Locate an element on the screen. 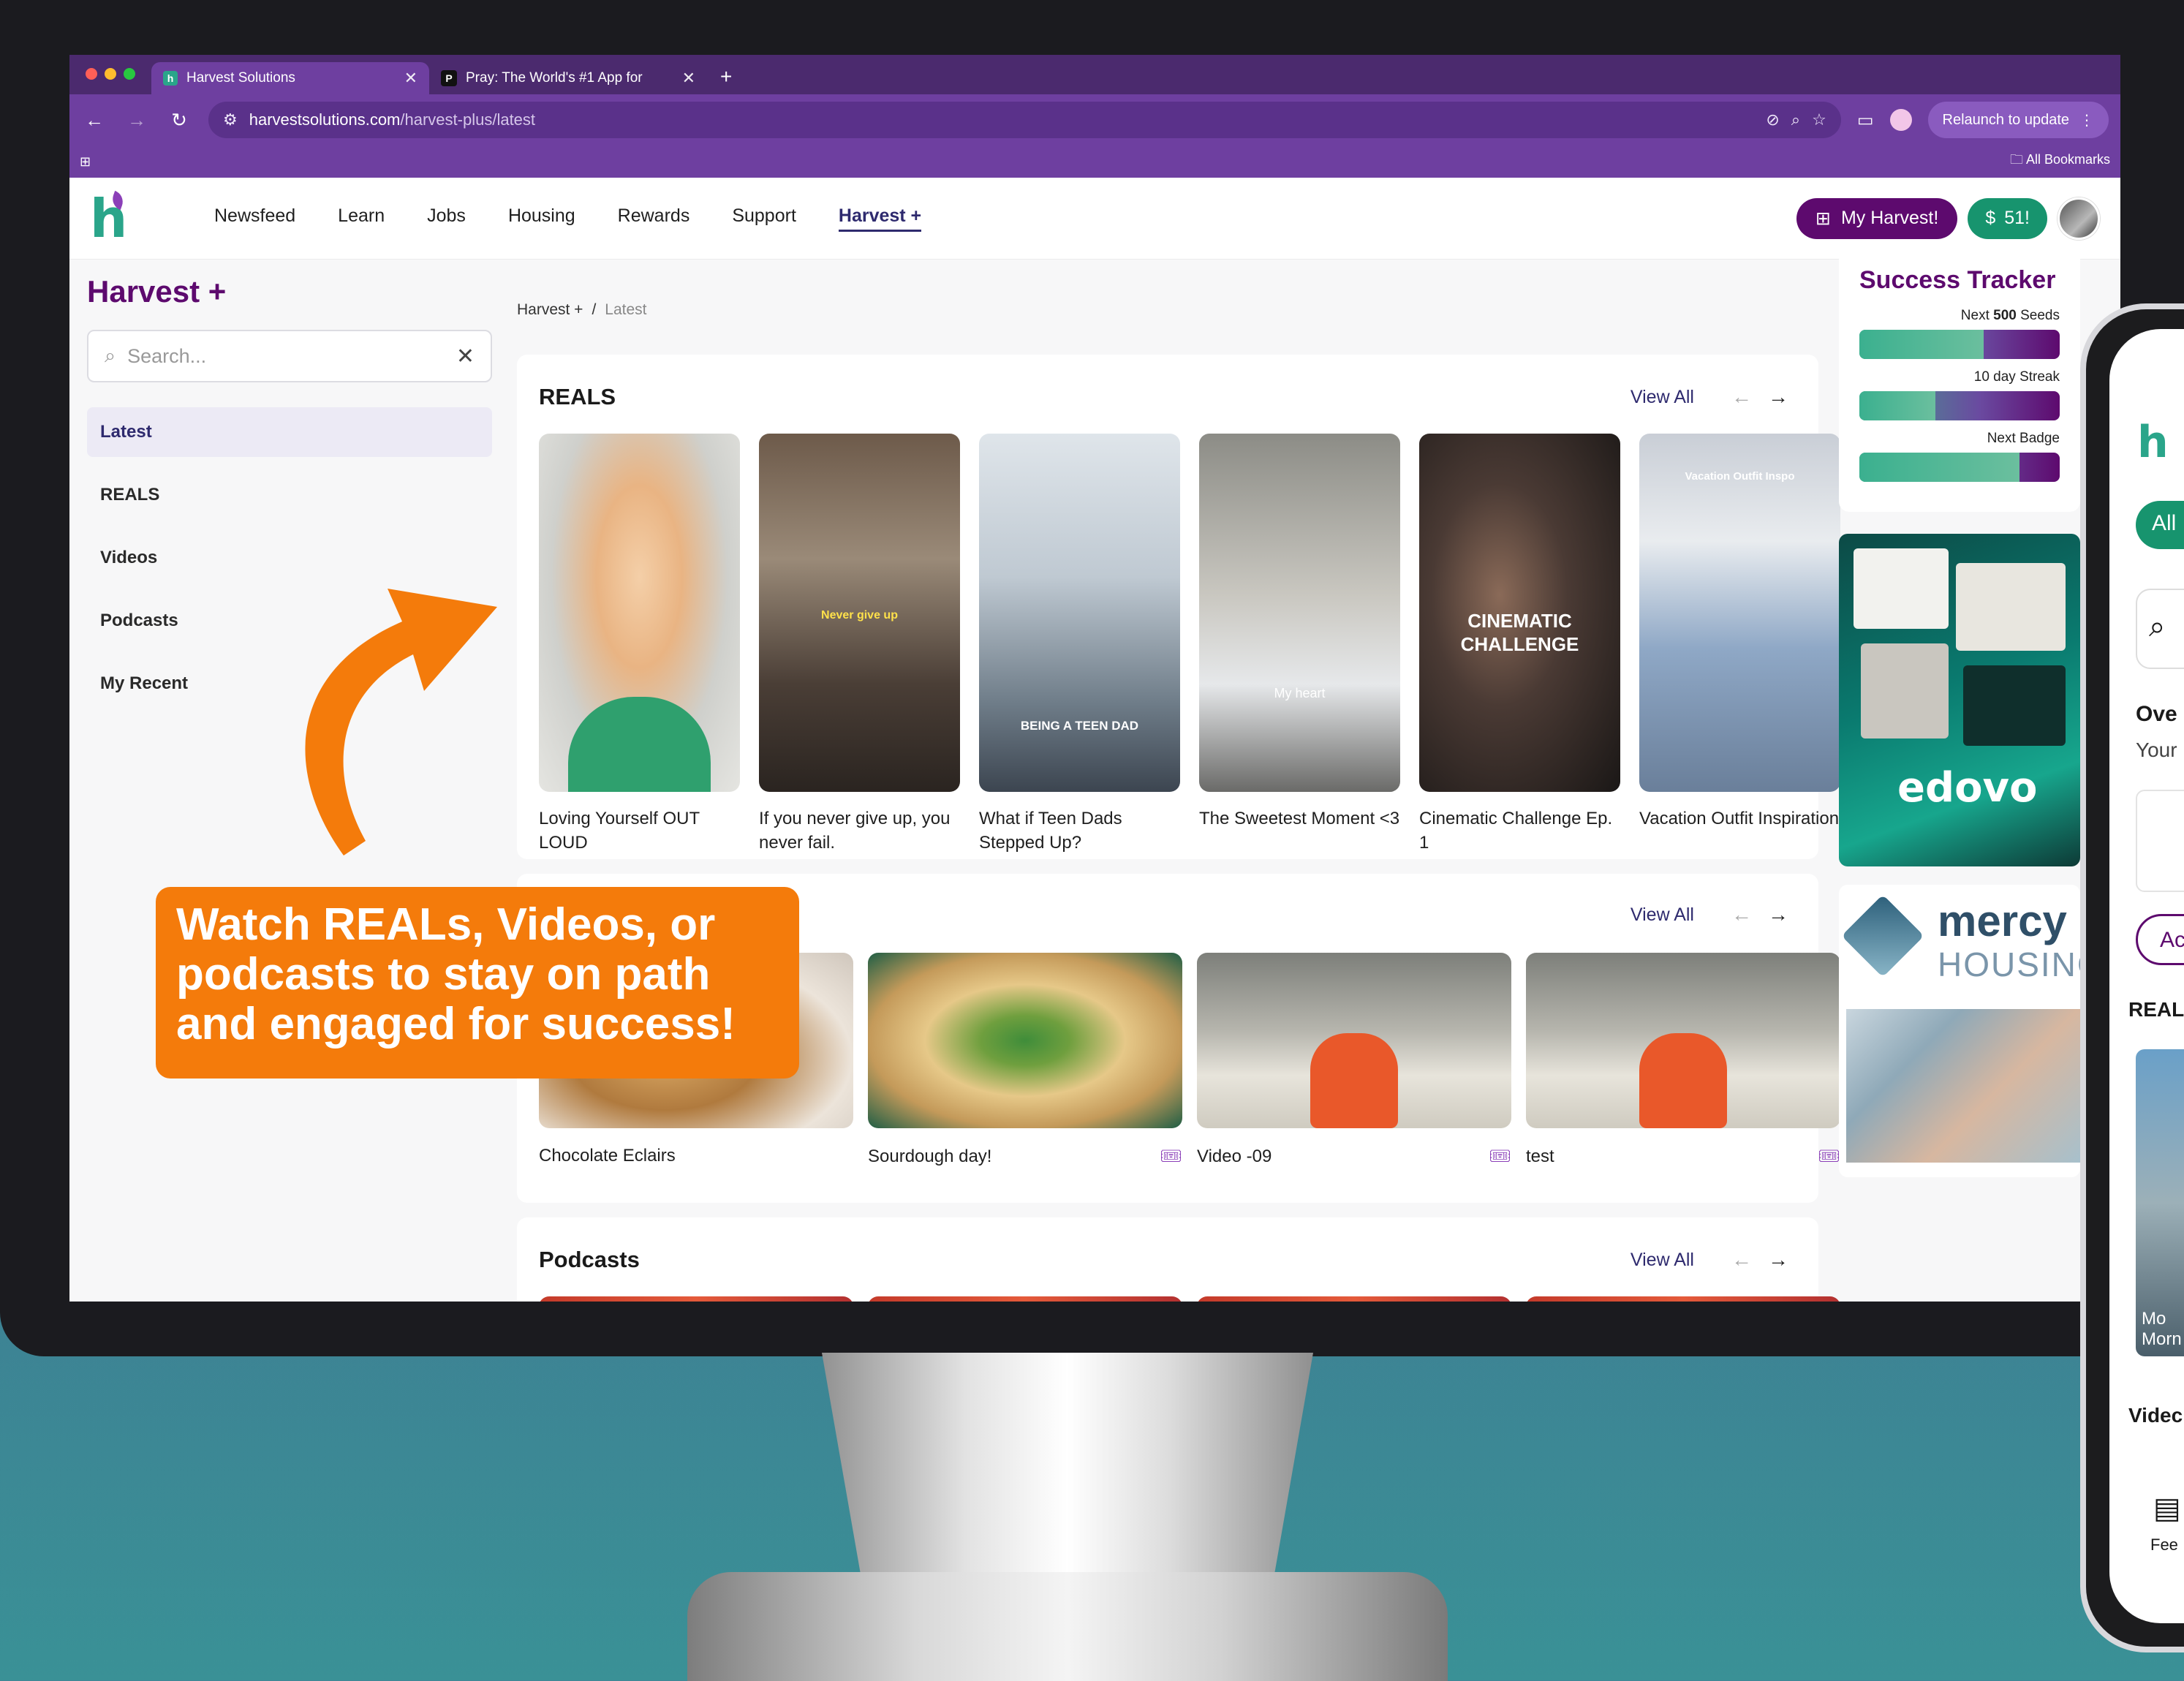 The width and height of the screenshot is (2184, 1681). new-tab-icon: + is located at coordinates (726, 76).